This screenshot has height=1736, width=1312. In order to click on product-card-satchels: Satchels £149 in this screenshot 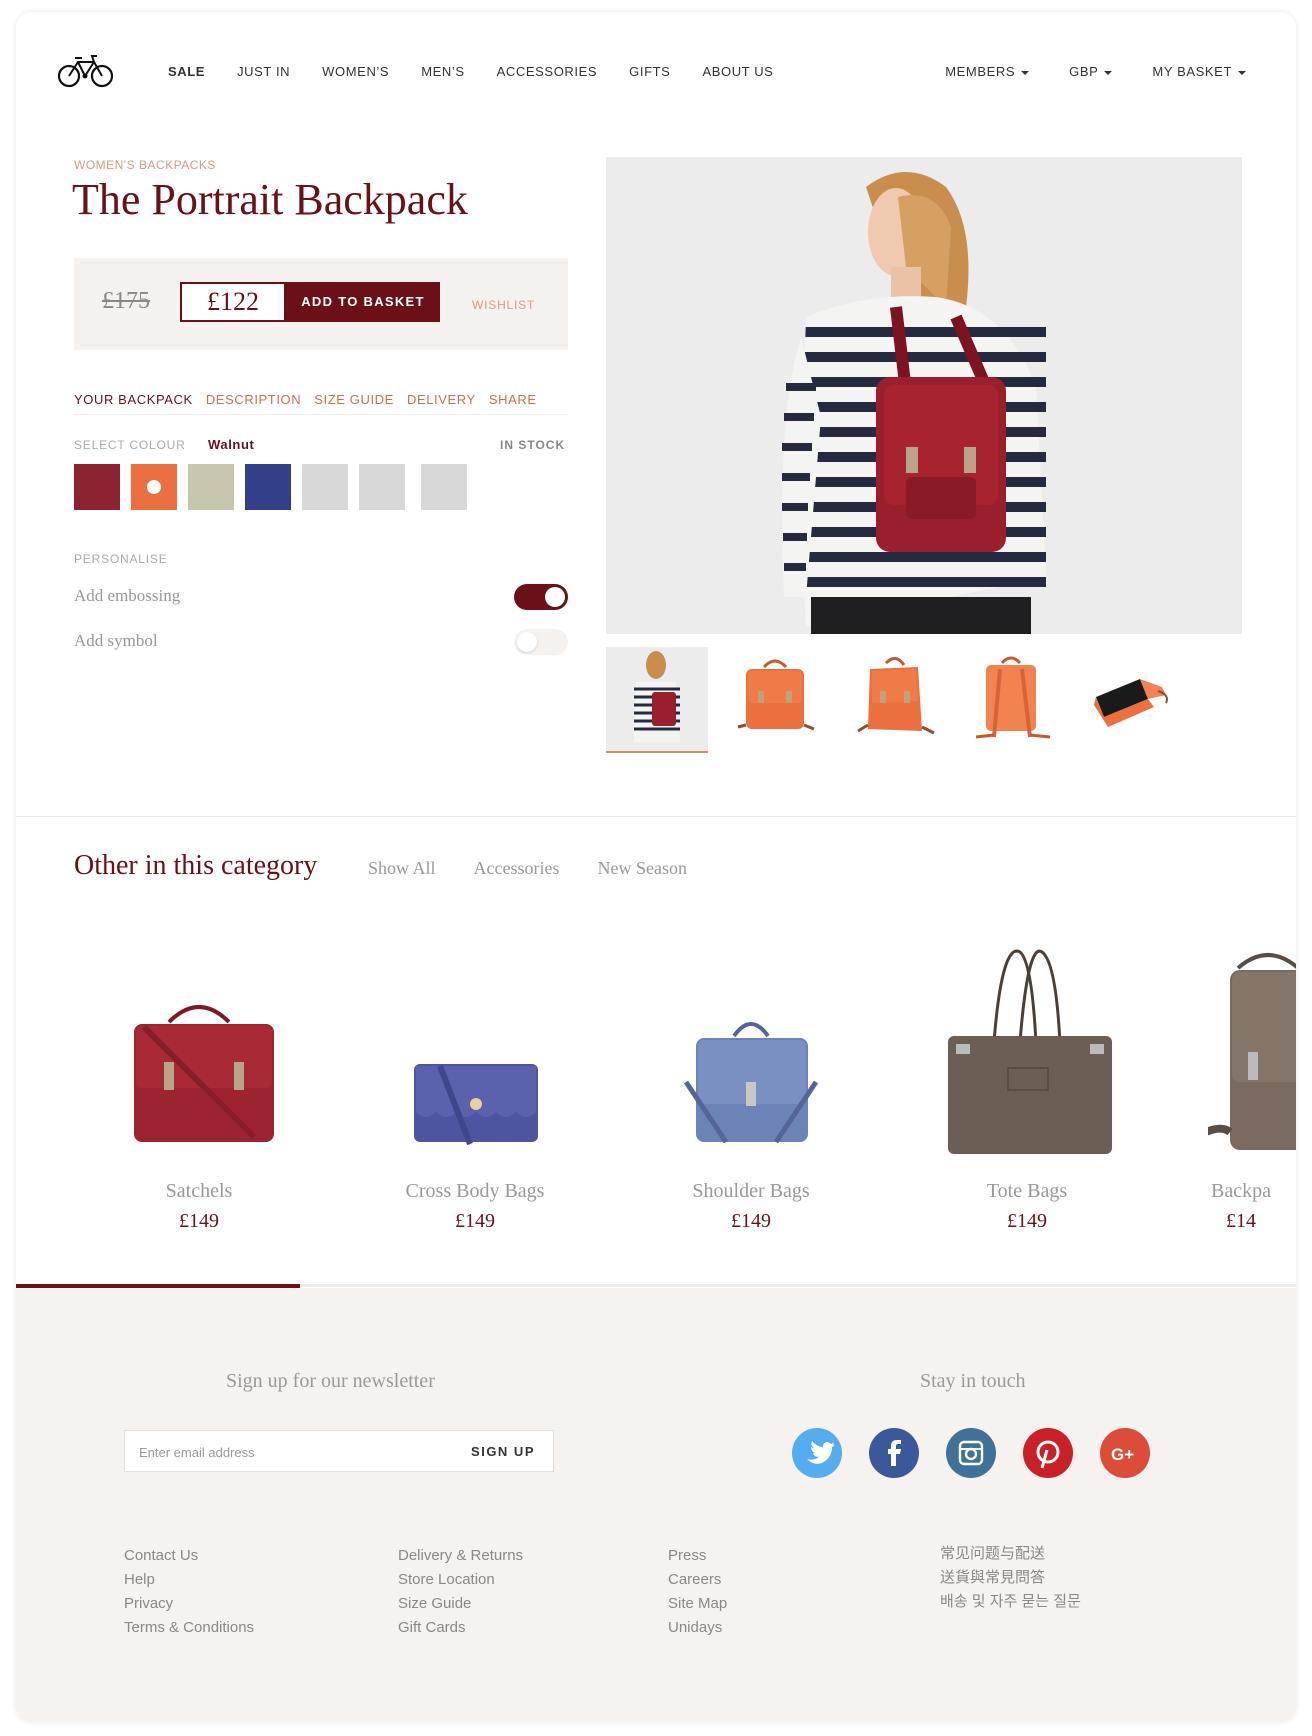, I will do `click(199, 1092)`.